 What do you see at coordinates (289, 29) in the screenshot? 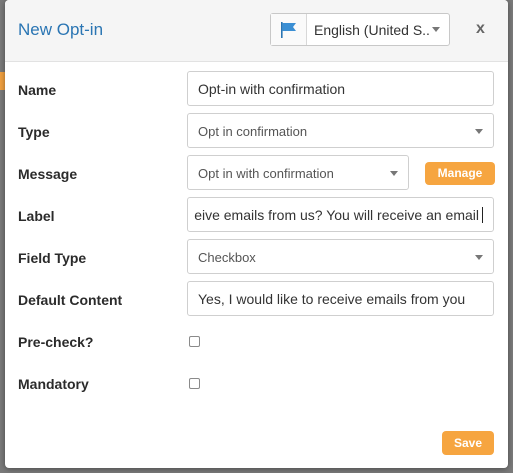
I see `flag-icon` at bounding box center [289, 29].